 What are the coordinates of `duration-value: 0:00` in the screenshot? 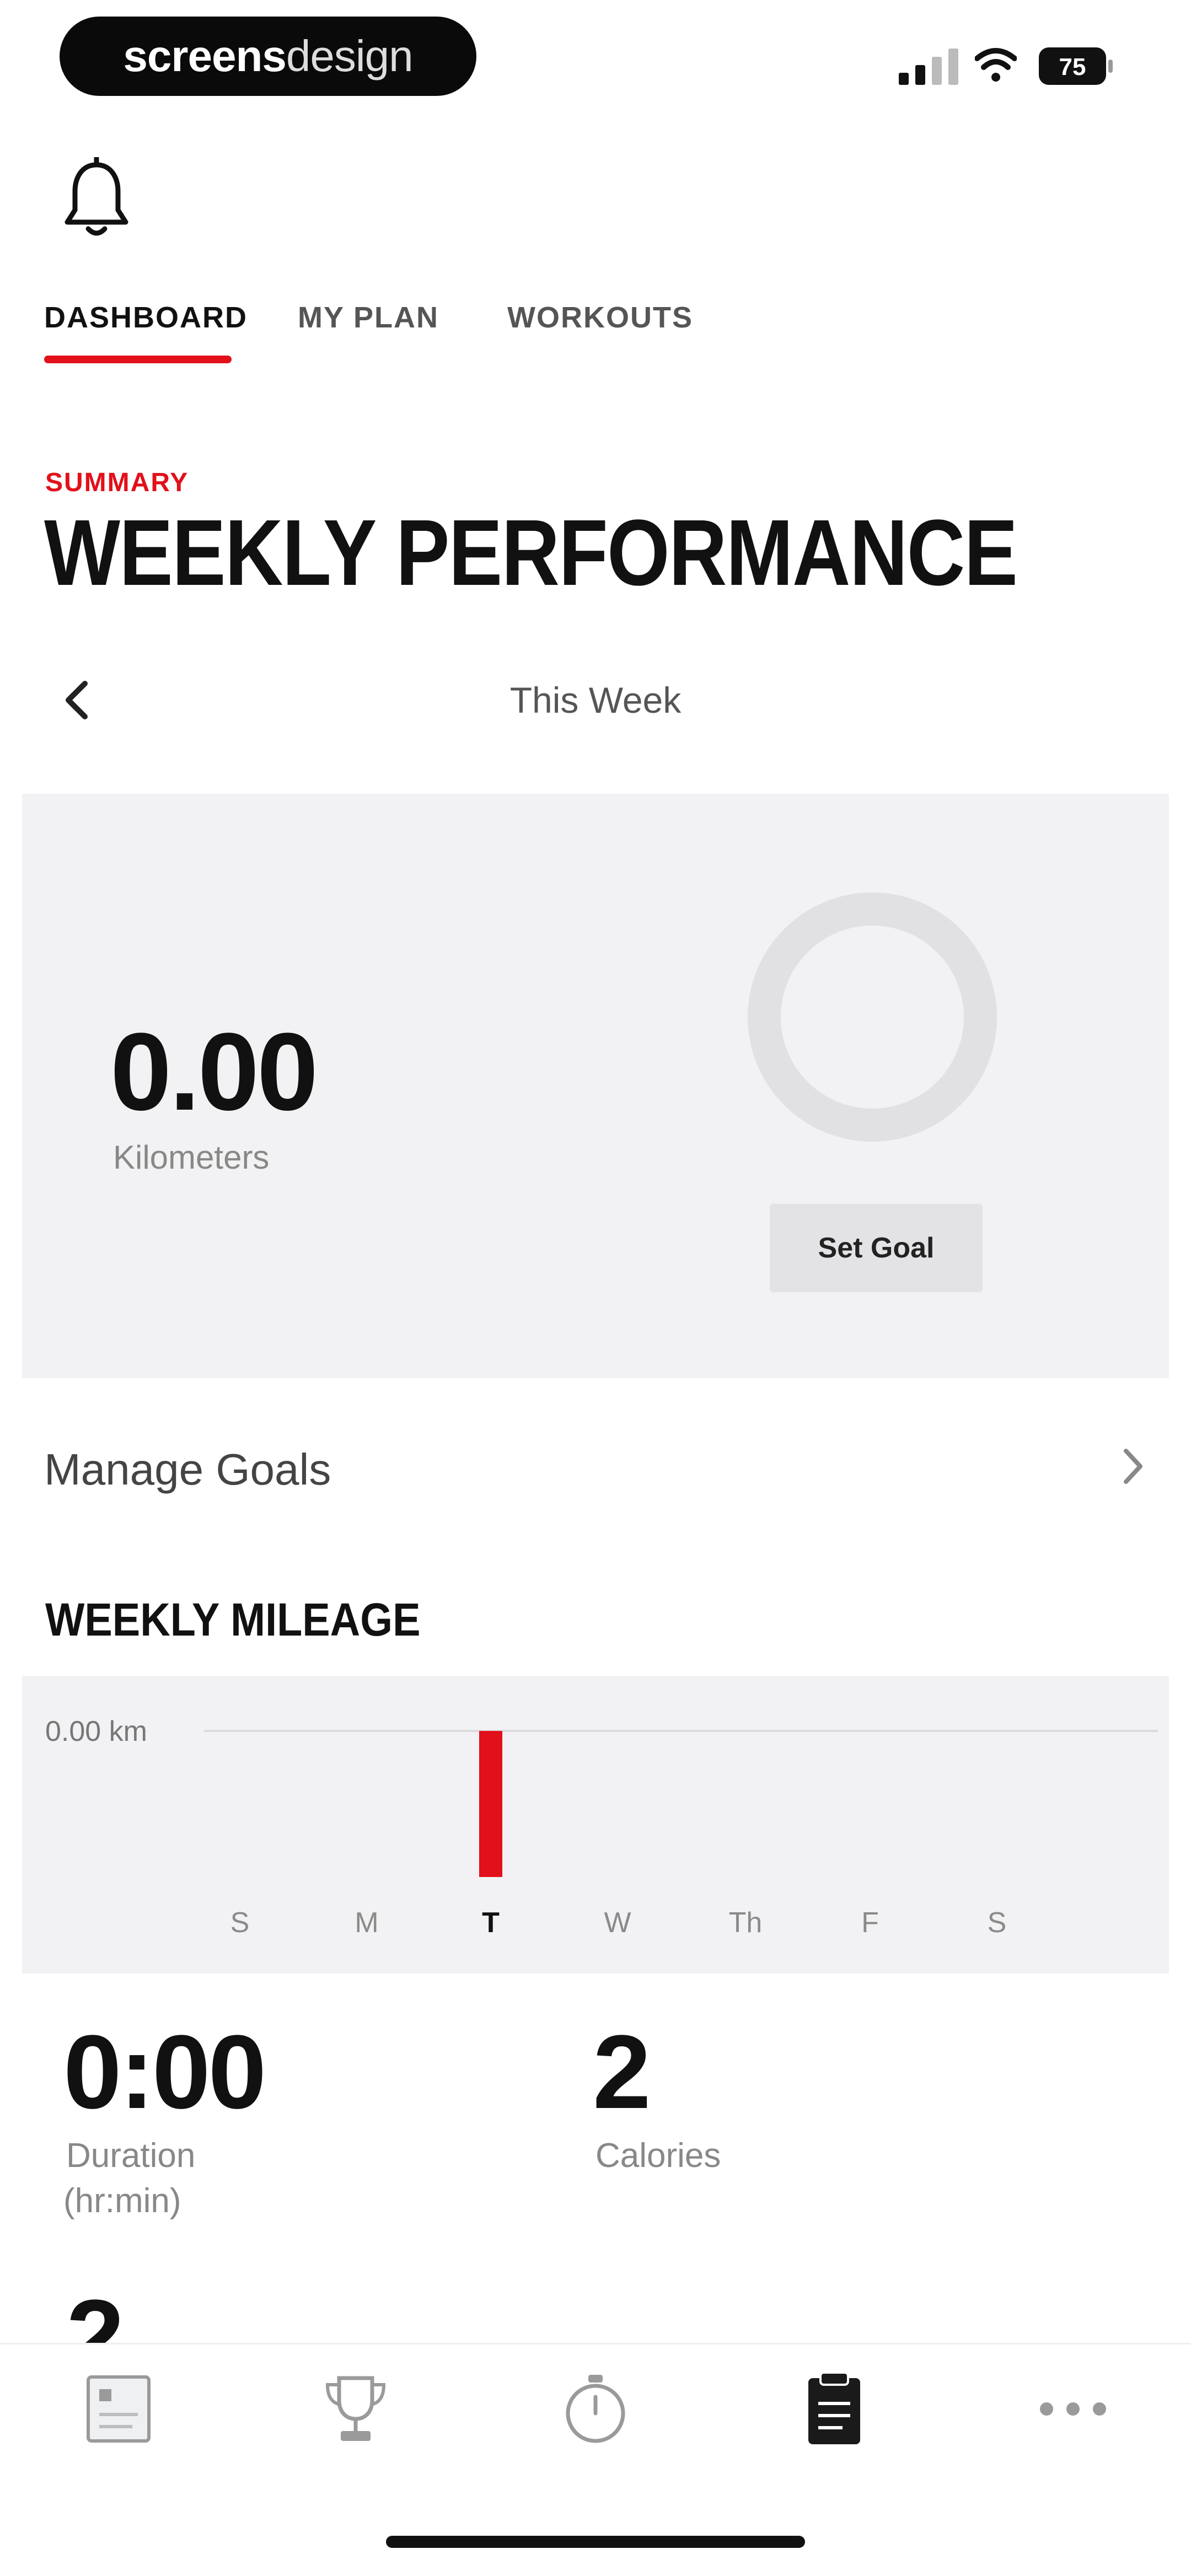 It's located at (164, 2072).